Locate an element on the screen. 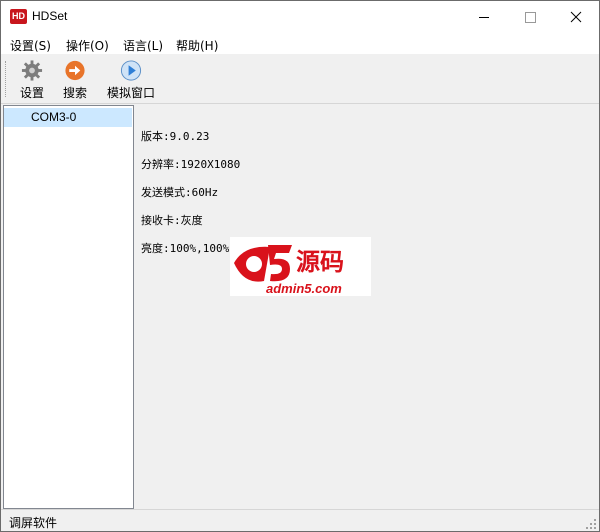 Image resolution: width=600 pixels, height=532 pixels. watermark-logo: 源码 admin5.com is located at coordinates (300, 266).